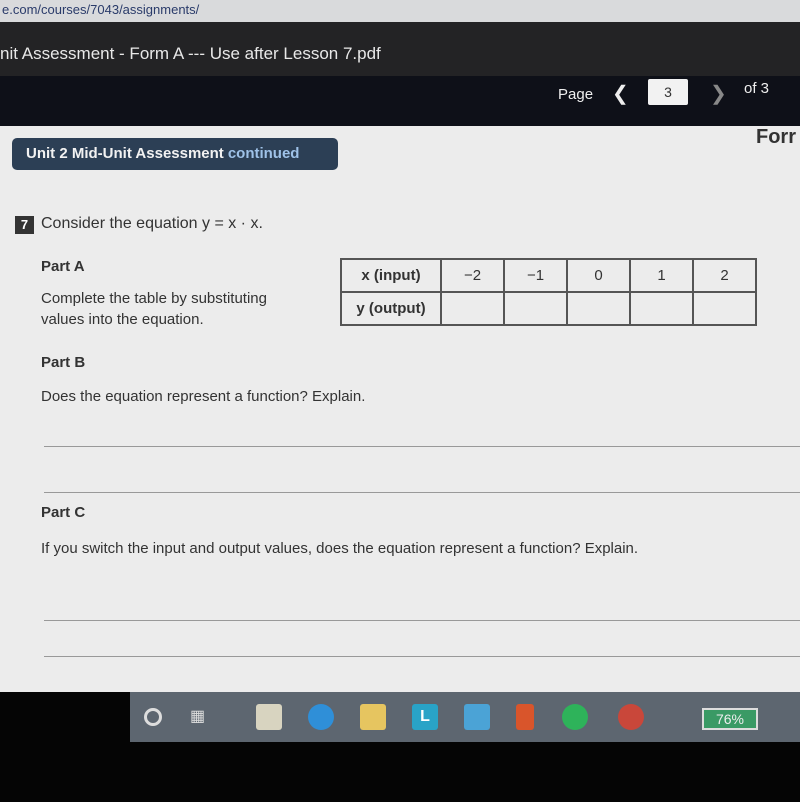  Describe the element at coordinates (269, 717) in the screenshot. I see `store-icon` at that location.